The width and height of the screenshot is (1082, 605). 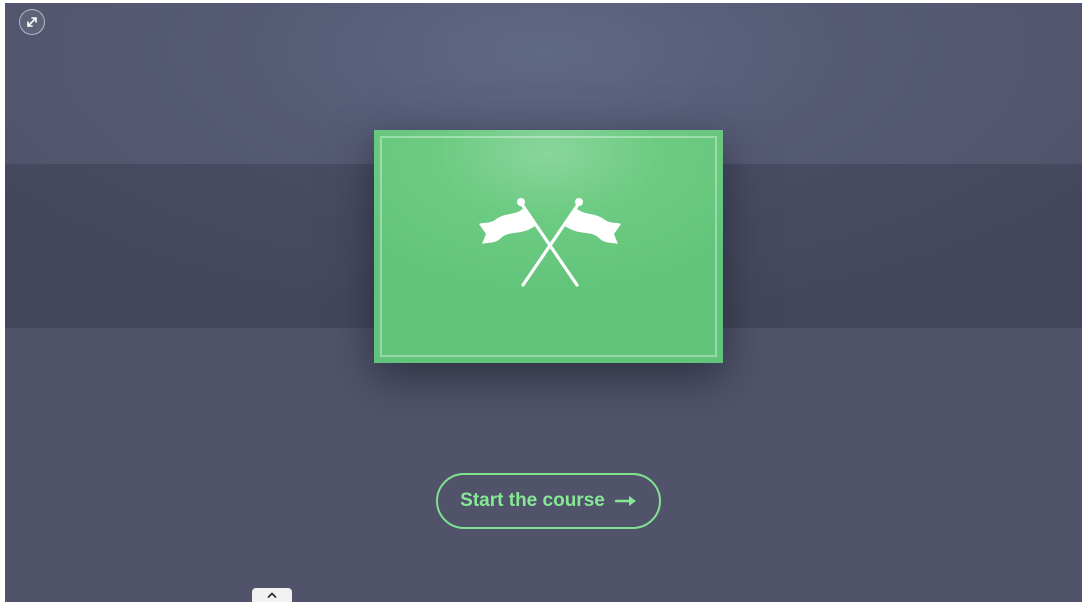 I want to click on arrow-right-icon, so click(x=625, y=501).